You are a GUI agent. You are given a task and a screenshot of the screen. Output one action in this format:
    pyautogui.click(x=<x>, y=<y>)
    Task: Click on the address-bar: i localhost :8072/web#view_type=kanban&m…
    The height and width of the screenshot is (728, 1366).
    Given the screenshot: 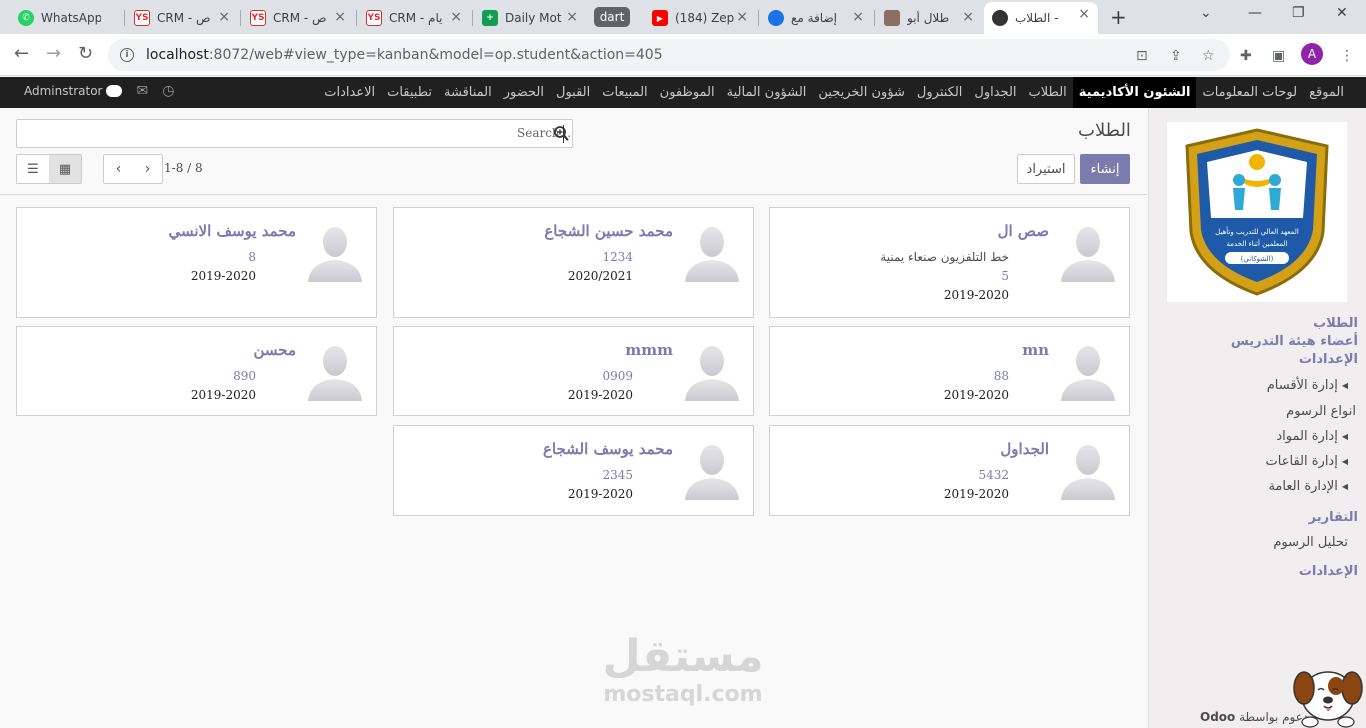 What is the action you would take?
    pyautogui.click(x=669, y=55)
    